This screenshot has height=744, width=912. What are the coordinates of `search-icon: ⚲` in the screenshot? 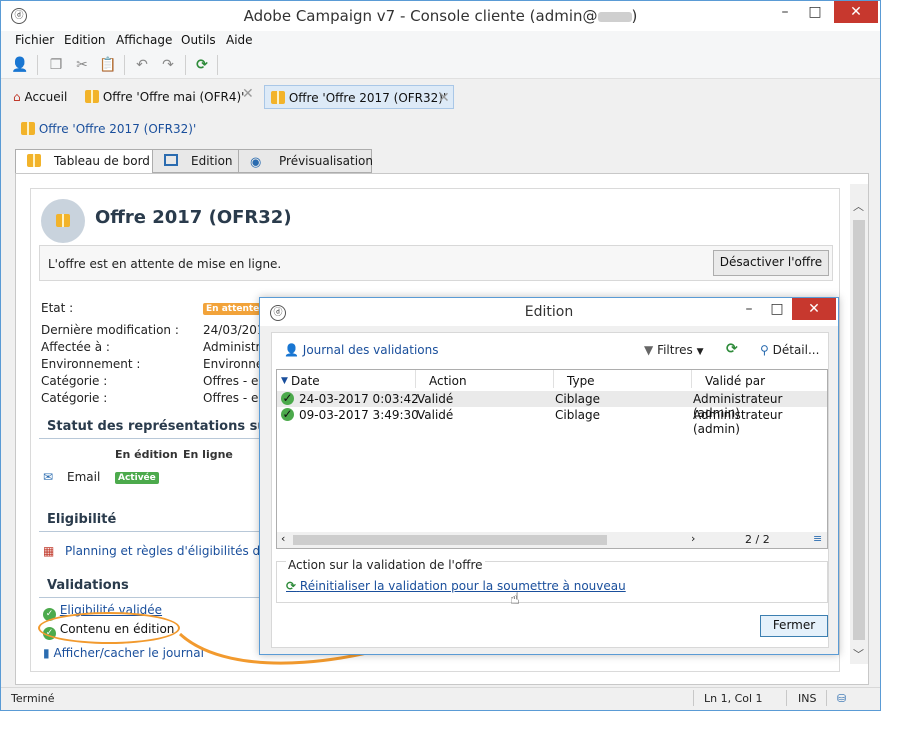 It's located at (764, 350).